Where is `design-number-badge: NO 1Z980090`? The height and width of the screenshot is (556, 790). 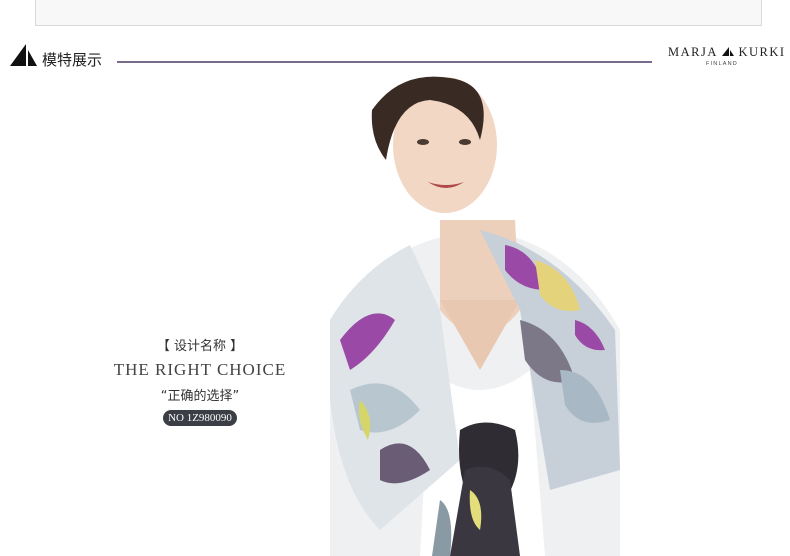
design-number-badge: NO 1Z980090 is located at coordinates (200, 418).